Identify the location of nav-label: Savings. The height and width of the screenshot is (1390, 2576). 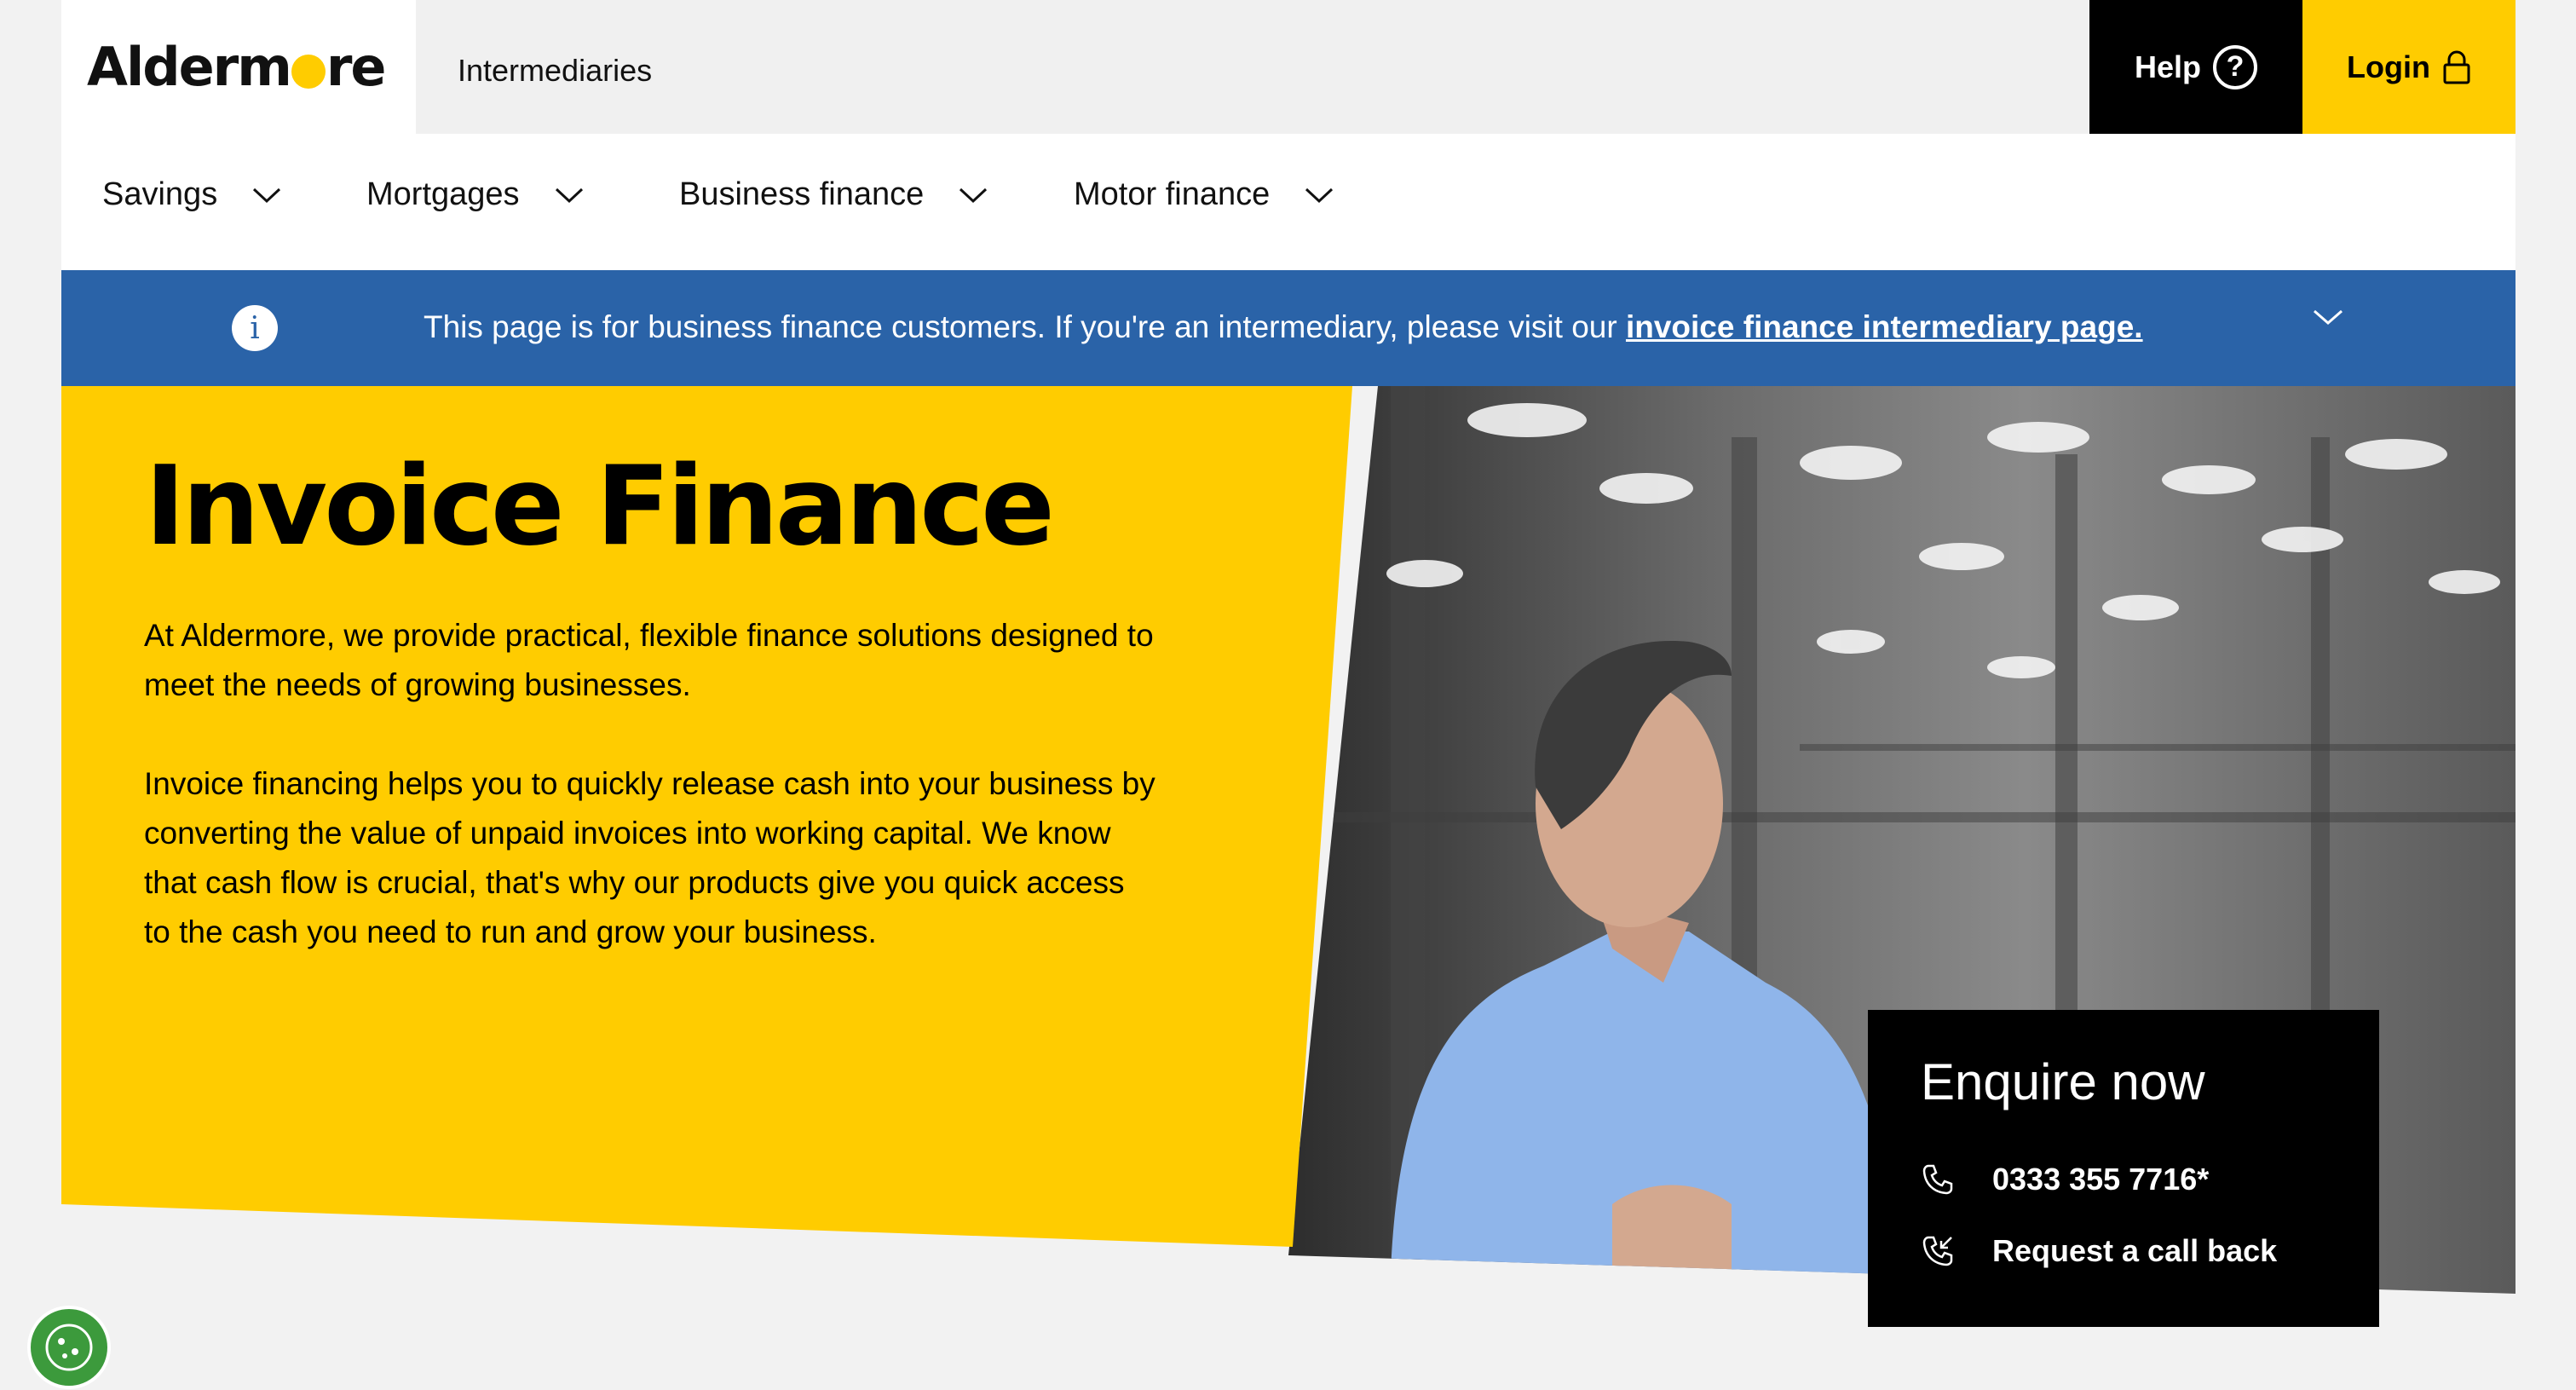
(160, 194).